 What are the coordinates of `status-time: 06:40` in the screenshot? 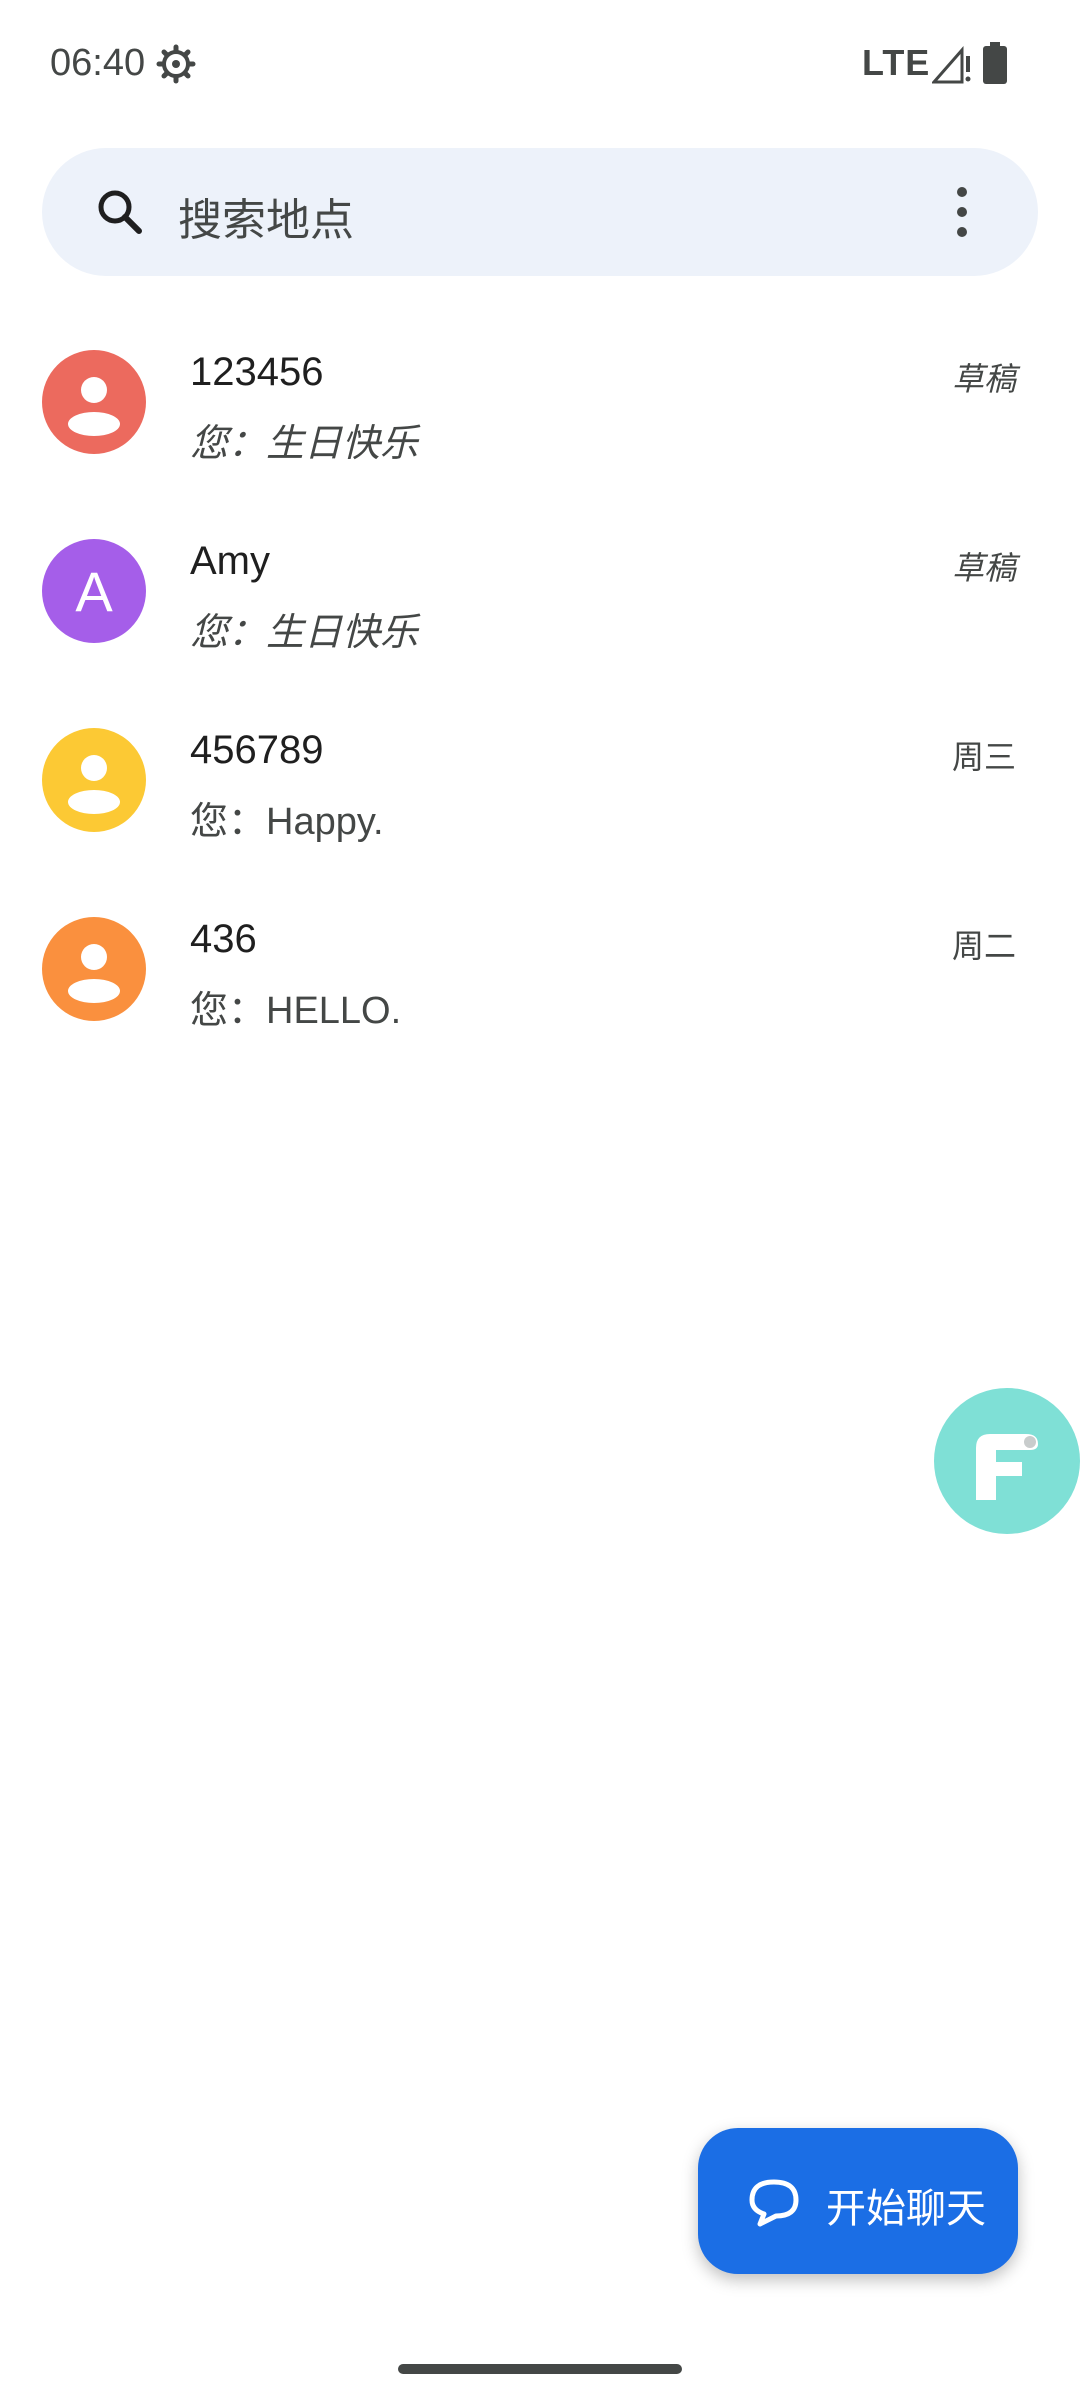 It's located at (98, 63).